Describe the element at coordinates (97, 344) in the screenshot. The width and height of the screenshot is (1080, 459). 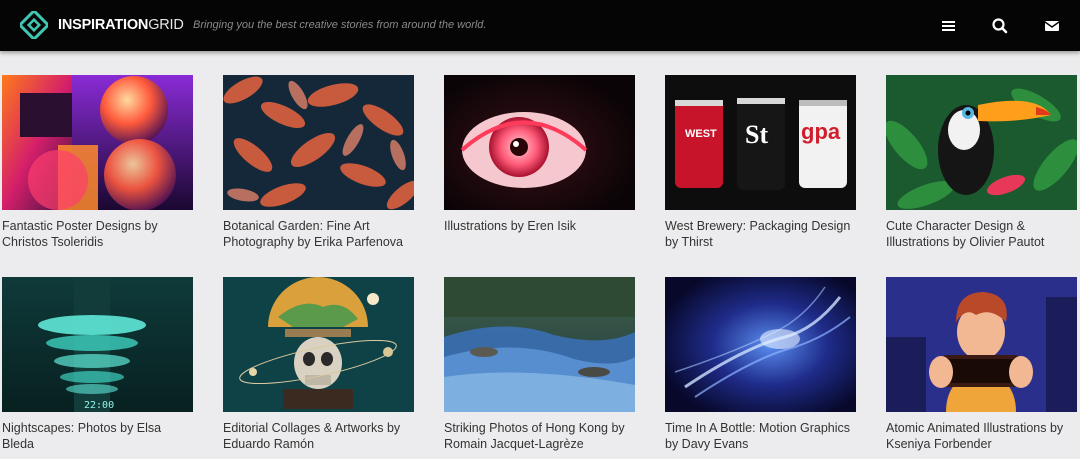
I see `article-thumbnail: 22:00` at that location.